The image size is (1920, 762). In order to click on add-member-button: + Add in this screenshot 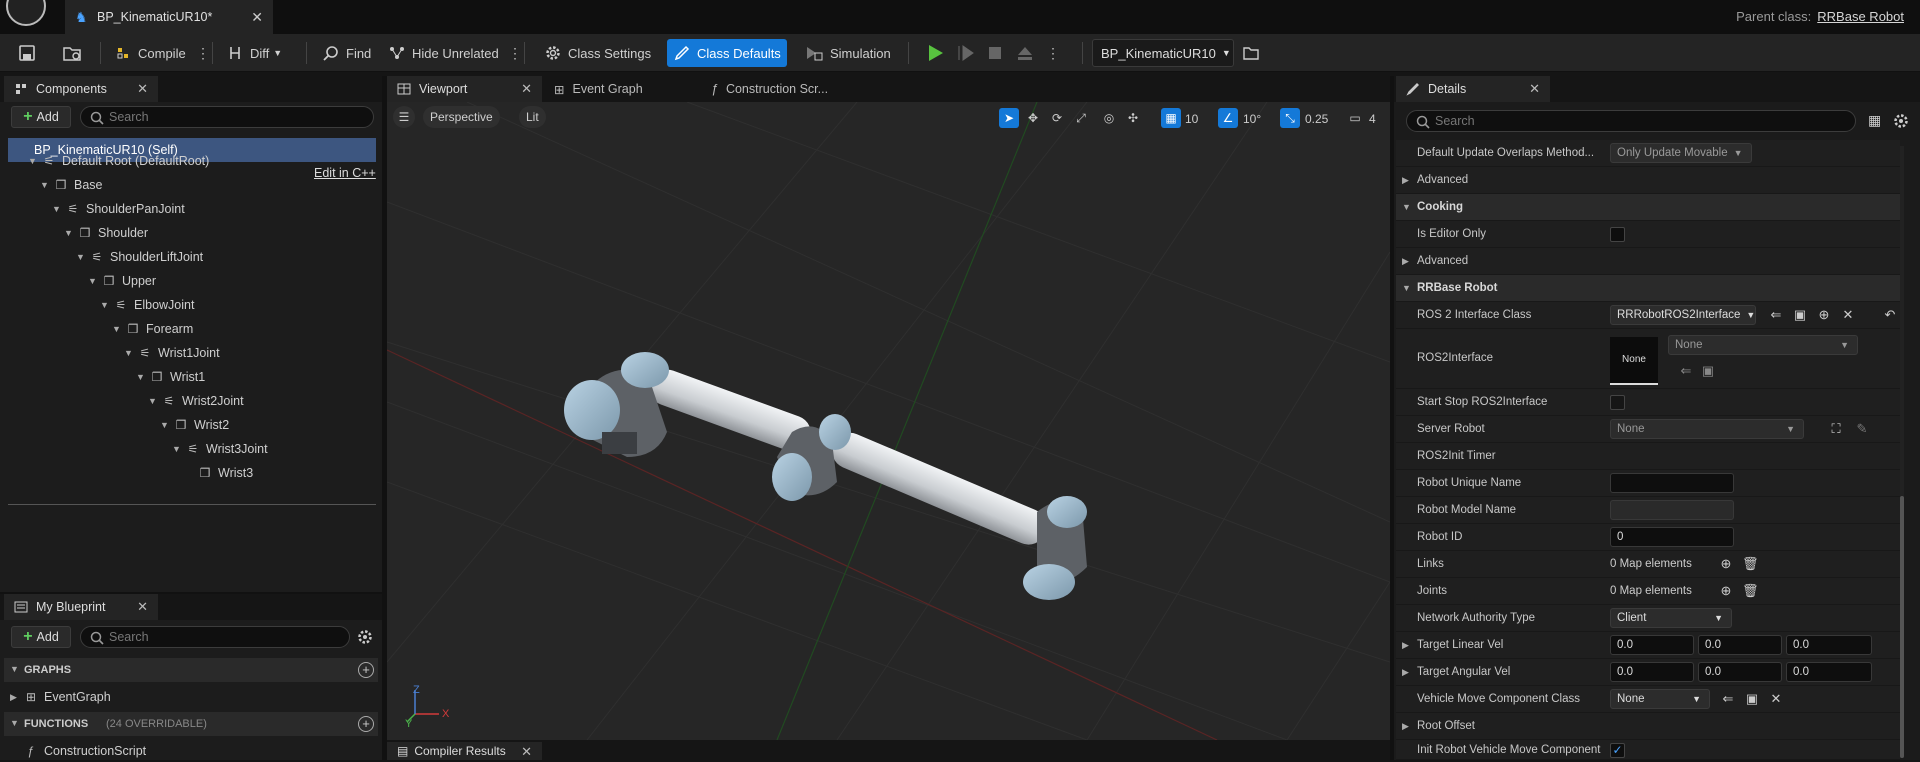, I will do `click(41, 637)`.